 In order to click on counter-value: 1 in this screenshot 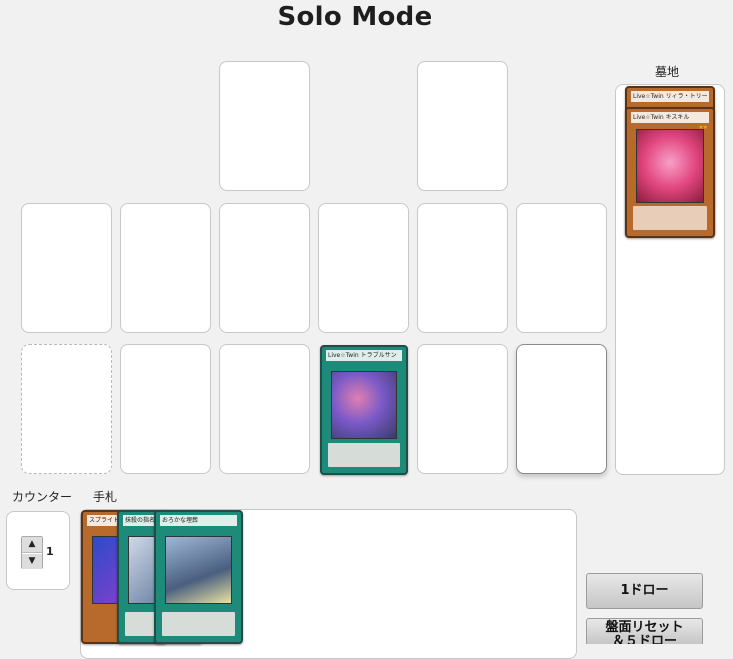, I will do `click(50, 551)`.